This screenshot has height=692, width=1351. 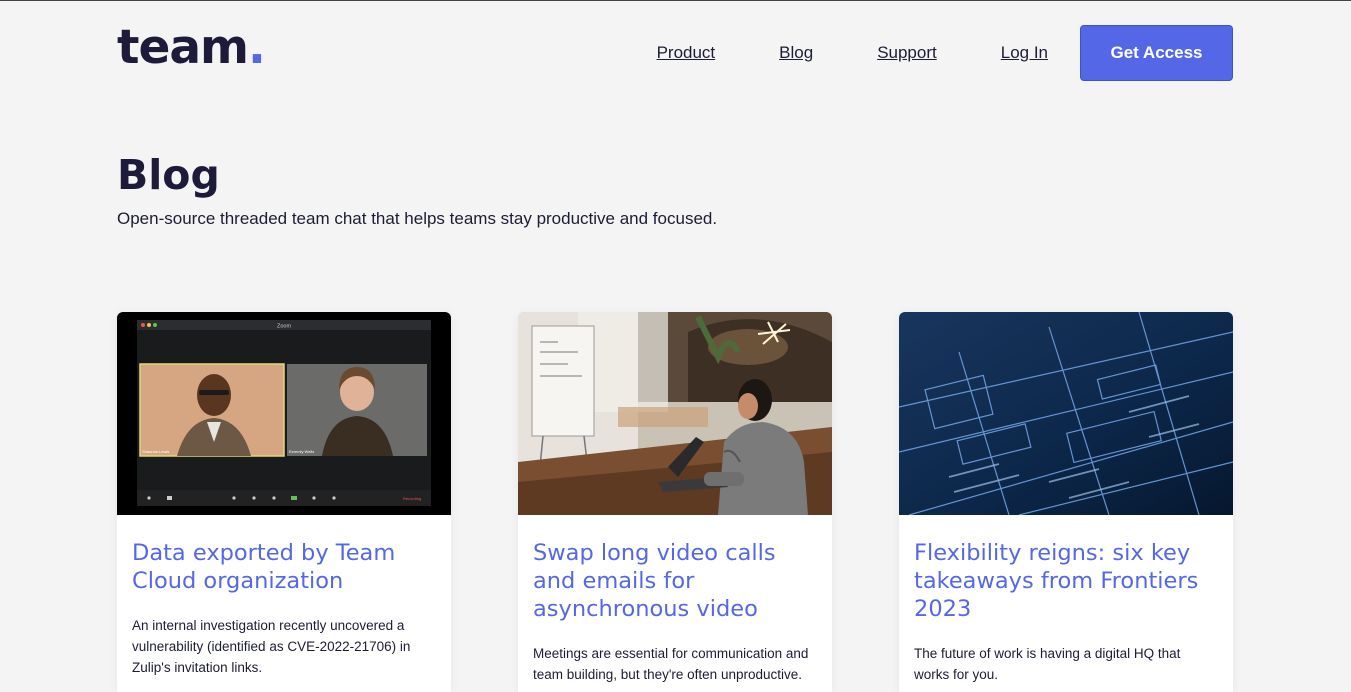 I want to click on nav-link-blog: Blog, so click(x=796, y=53).